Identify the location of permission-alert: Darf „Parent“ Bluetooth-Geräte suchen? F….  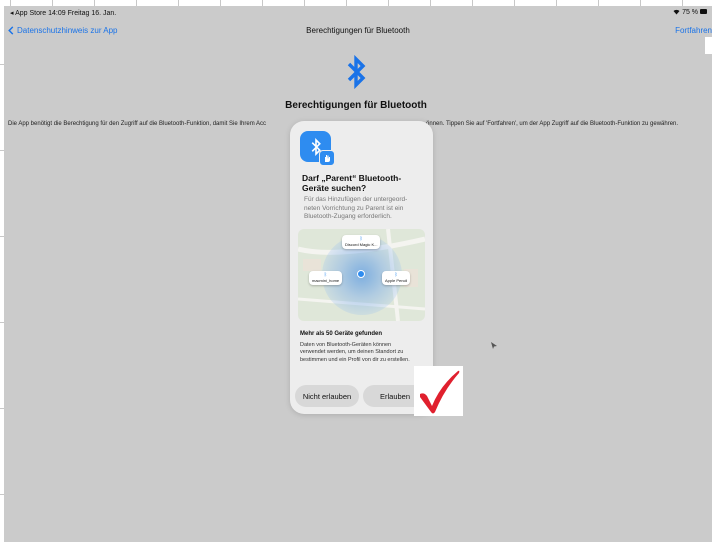
(361, 267).